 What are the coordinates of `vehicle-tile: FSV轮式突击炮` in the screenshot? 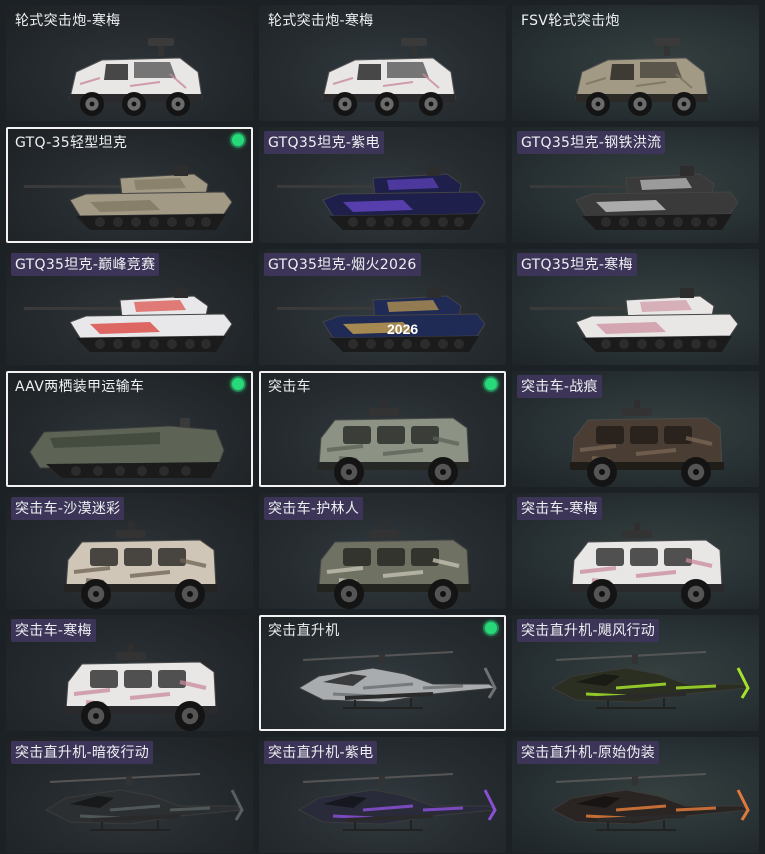 It's located at (635, 63).